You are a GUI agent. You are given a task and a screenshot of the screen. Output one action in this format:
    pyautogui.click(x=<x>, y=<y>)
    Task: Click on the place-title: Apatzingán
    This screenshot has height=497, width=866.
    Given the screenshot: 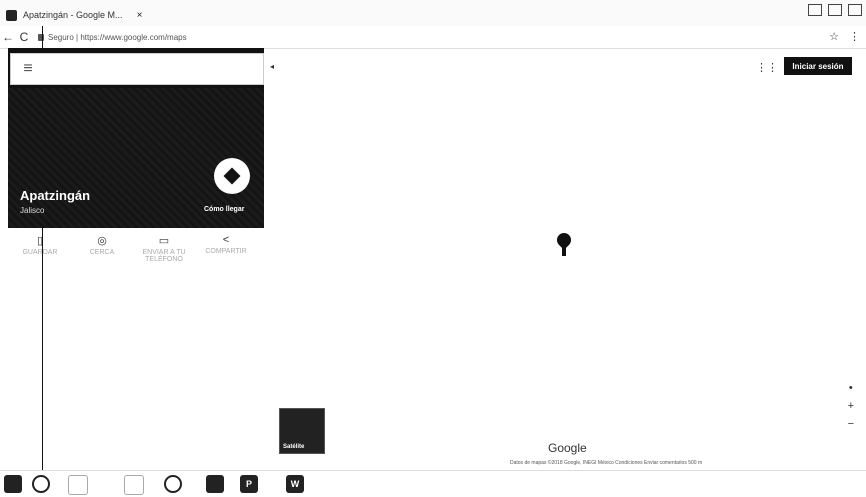 What is the action you would take?
    pyautogui.click(x=55, y=195)
    